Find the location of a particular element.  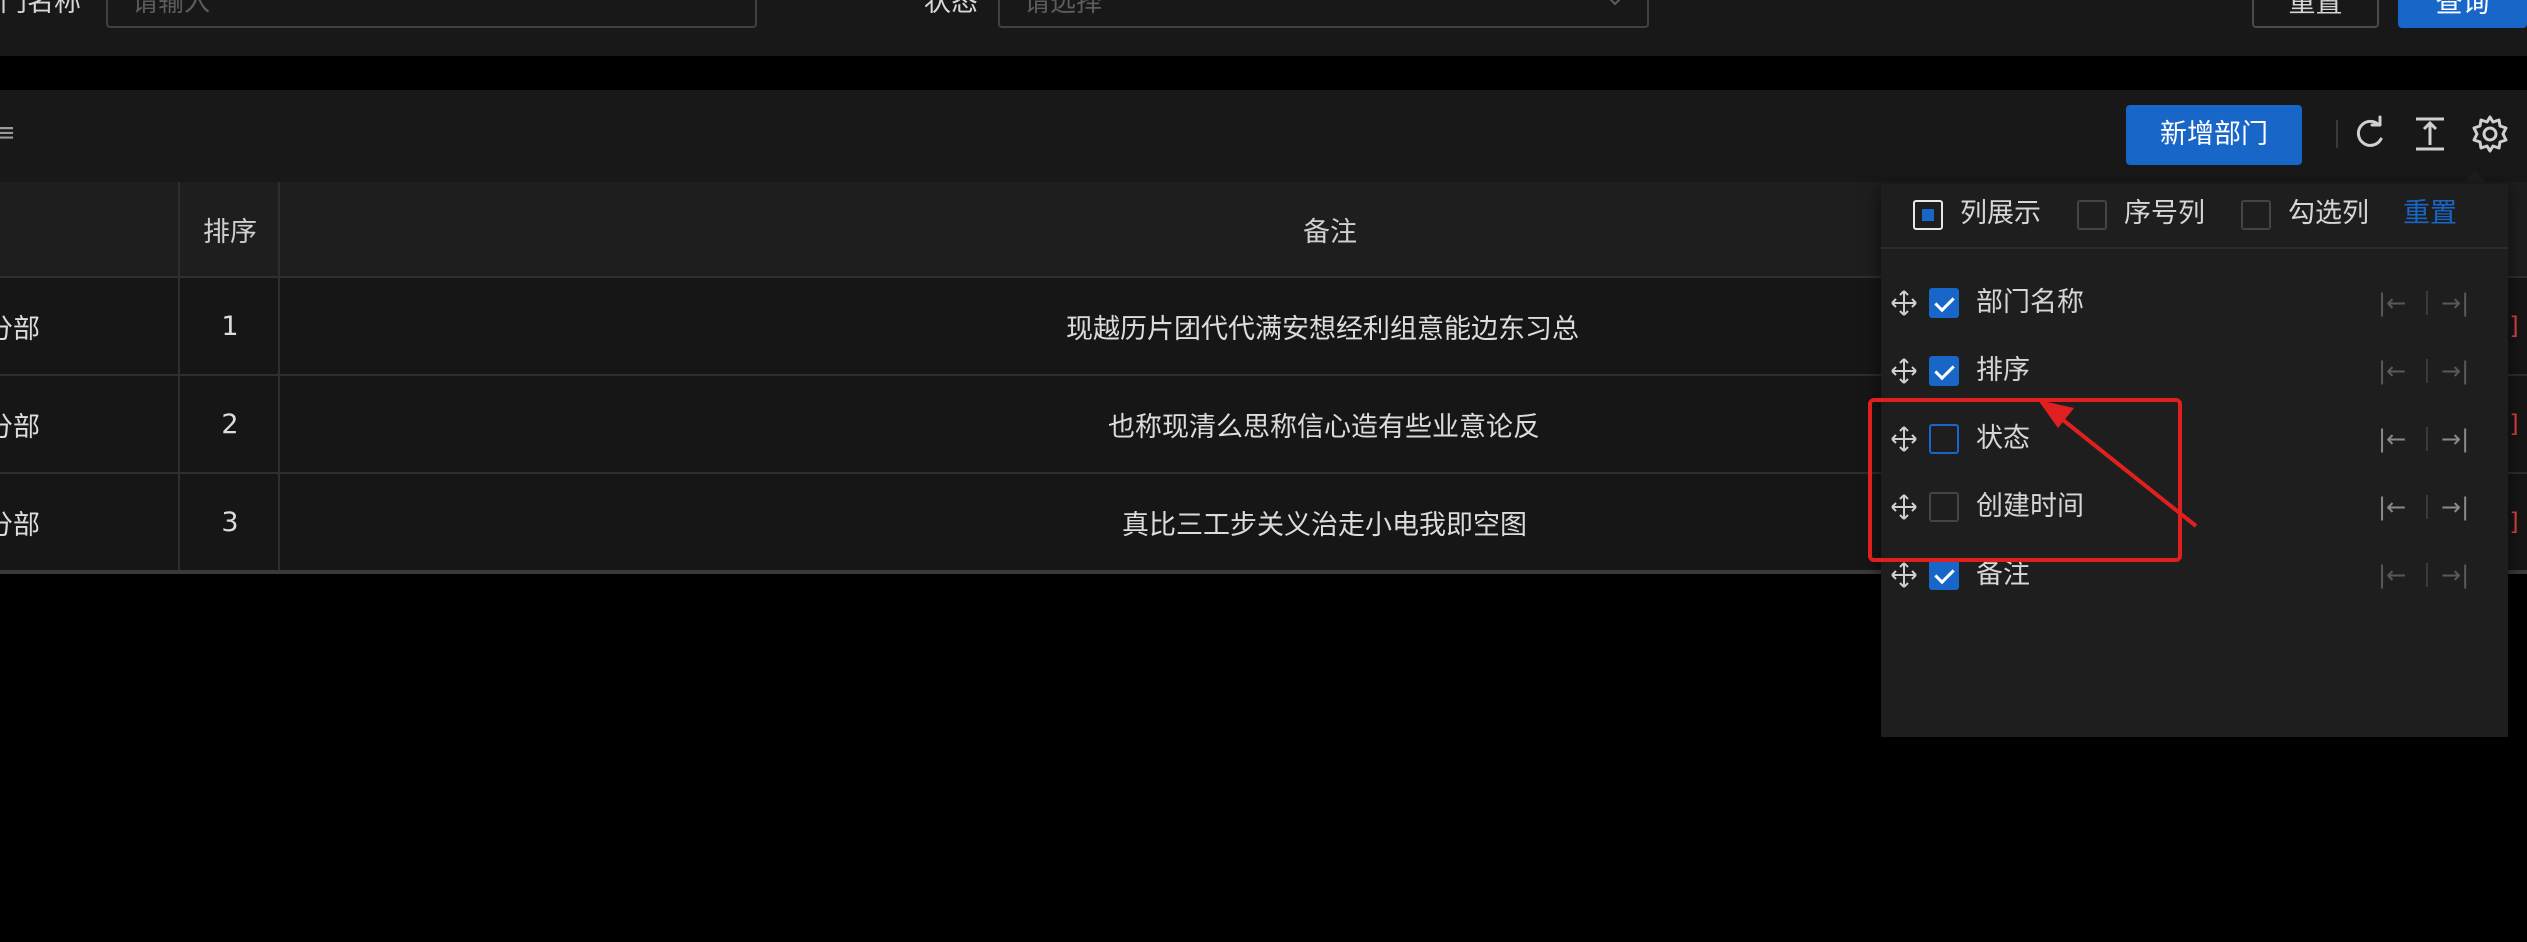

column-checkbox-remark is located at coordinates (1944, 575).